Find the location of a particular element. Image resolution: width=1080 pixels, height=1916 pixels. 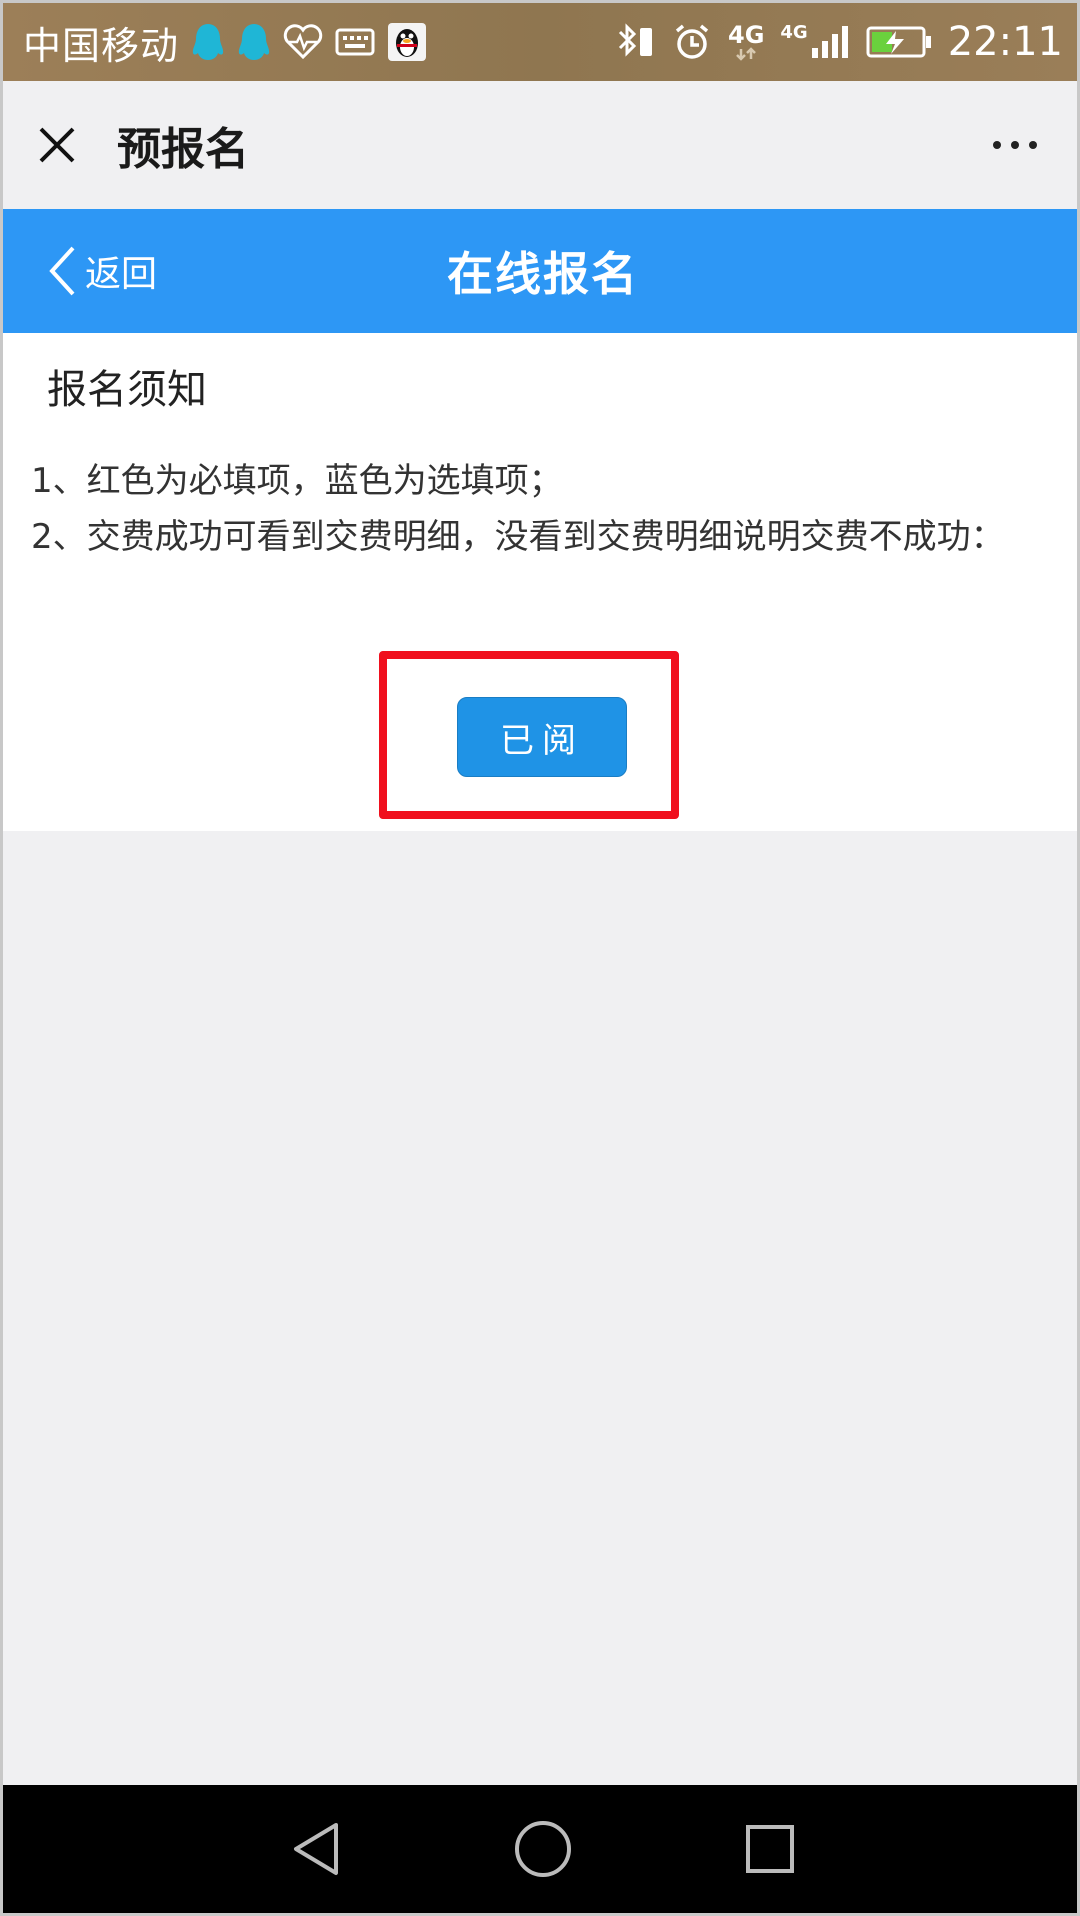

health-icon is located at coordinates (303, 42).